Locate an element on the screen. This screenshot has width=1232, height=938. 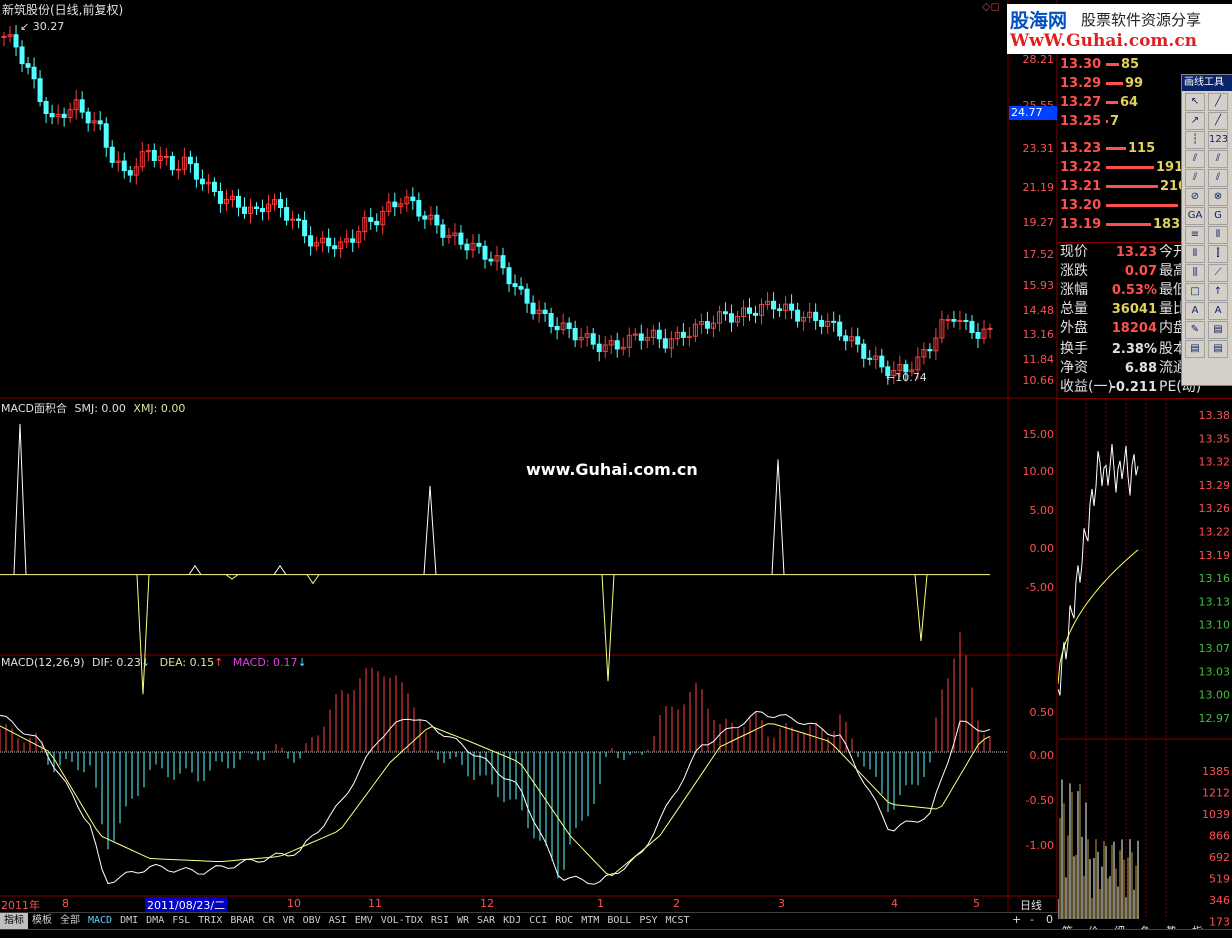
tab-kdj: KDJ is located at coordinates (512, 921).